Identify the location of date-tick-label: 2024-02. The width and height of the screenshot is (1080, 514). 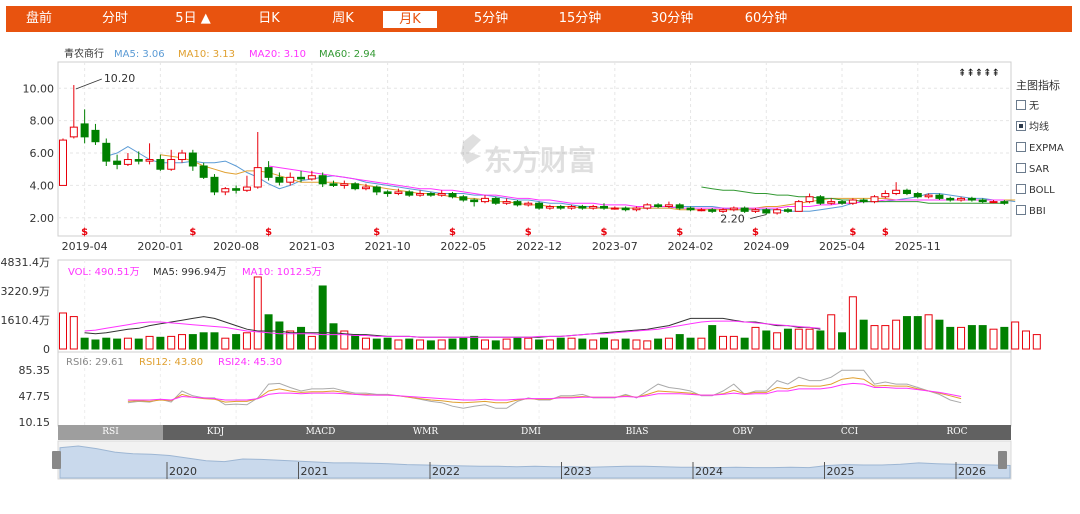
(691, 246).